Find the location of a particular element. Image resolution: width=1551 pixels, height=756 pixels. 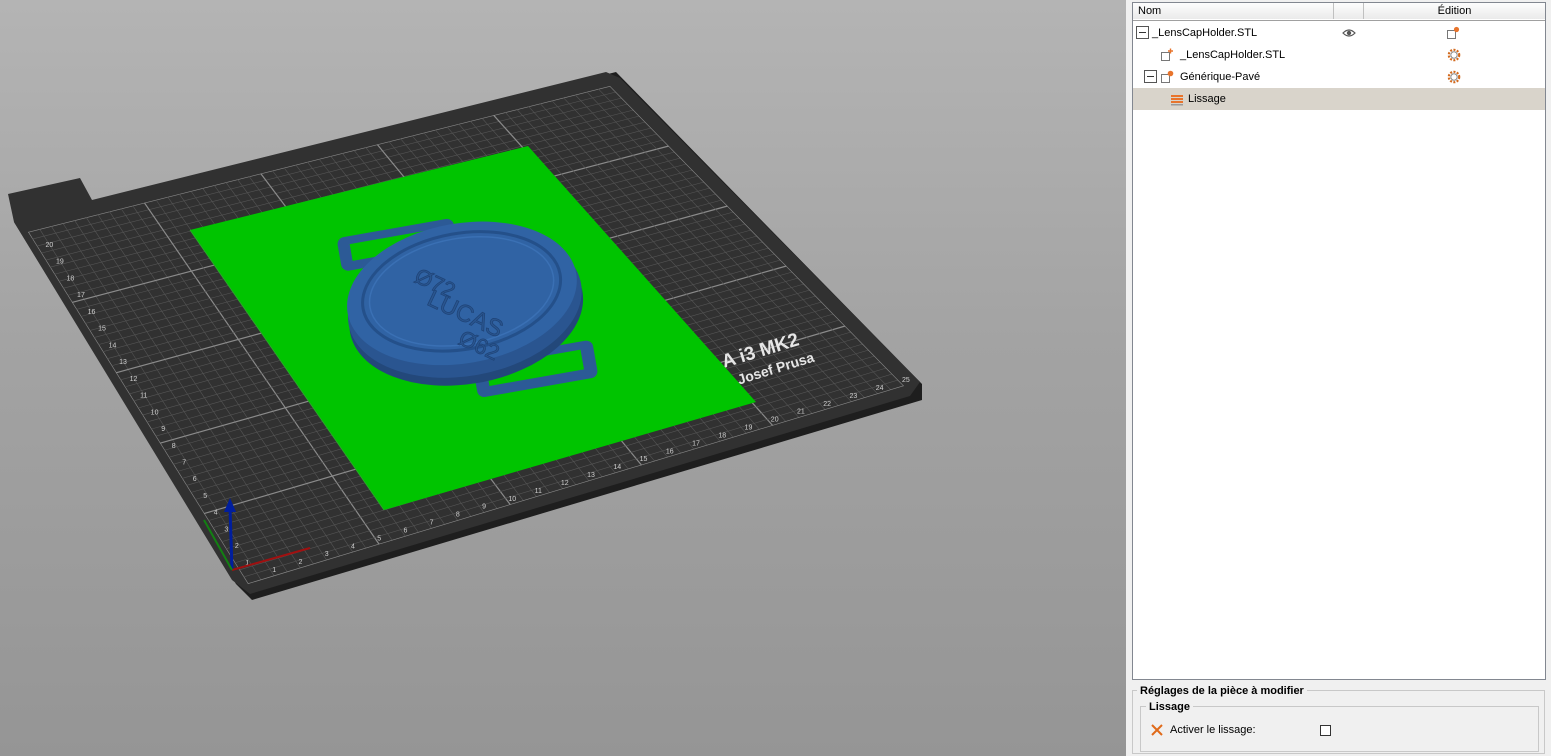

column-header-visibility is located at coordinates (1349, 11).